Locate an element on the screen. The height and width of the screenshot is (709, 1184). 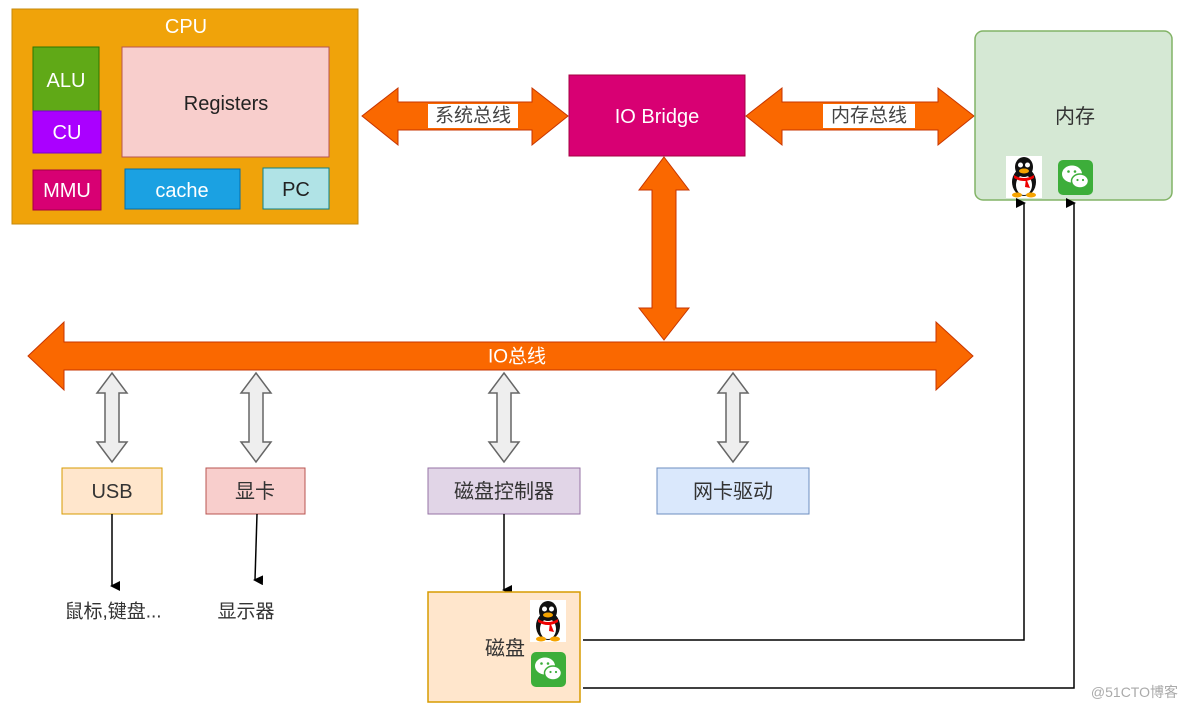
nic-connector-arrow is located at coordinates (733, 417).